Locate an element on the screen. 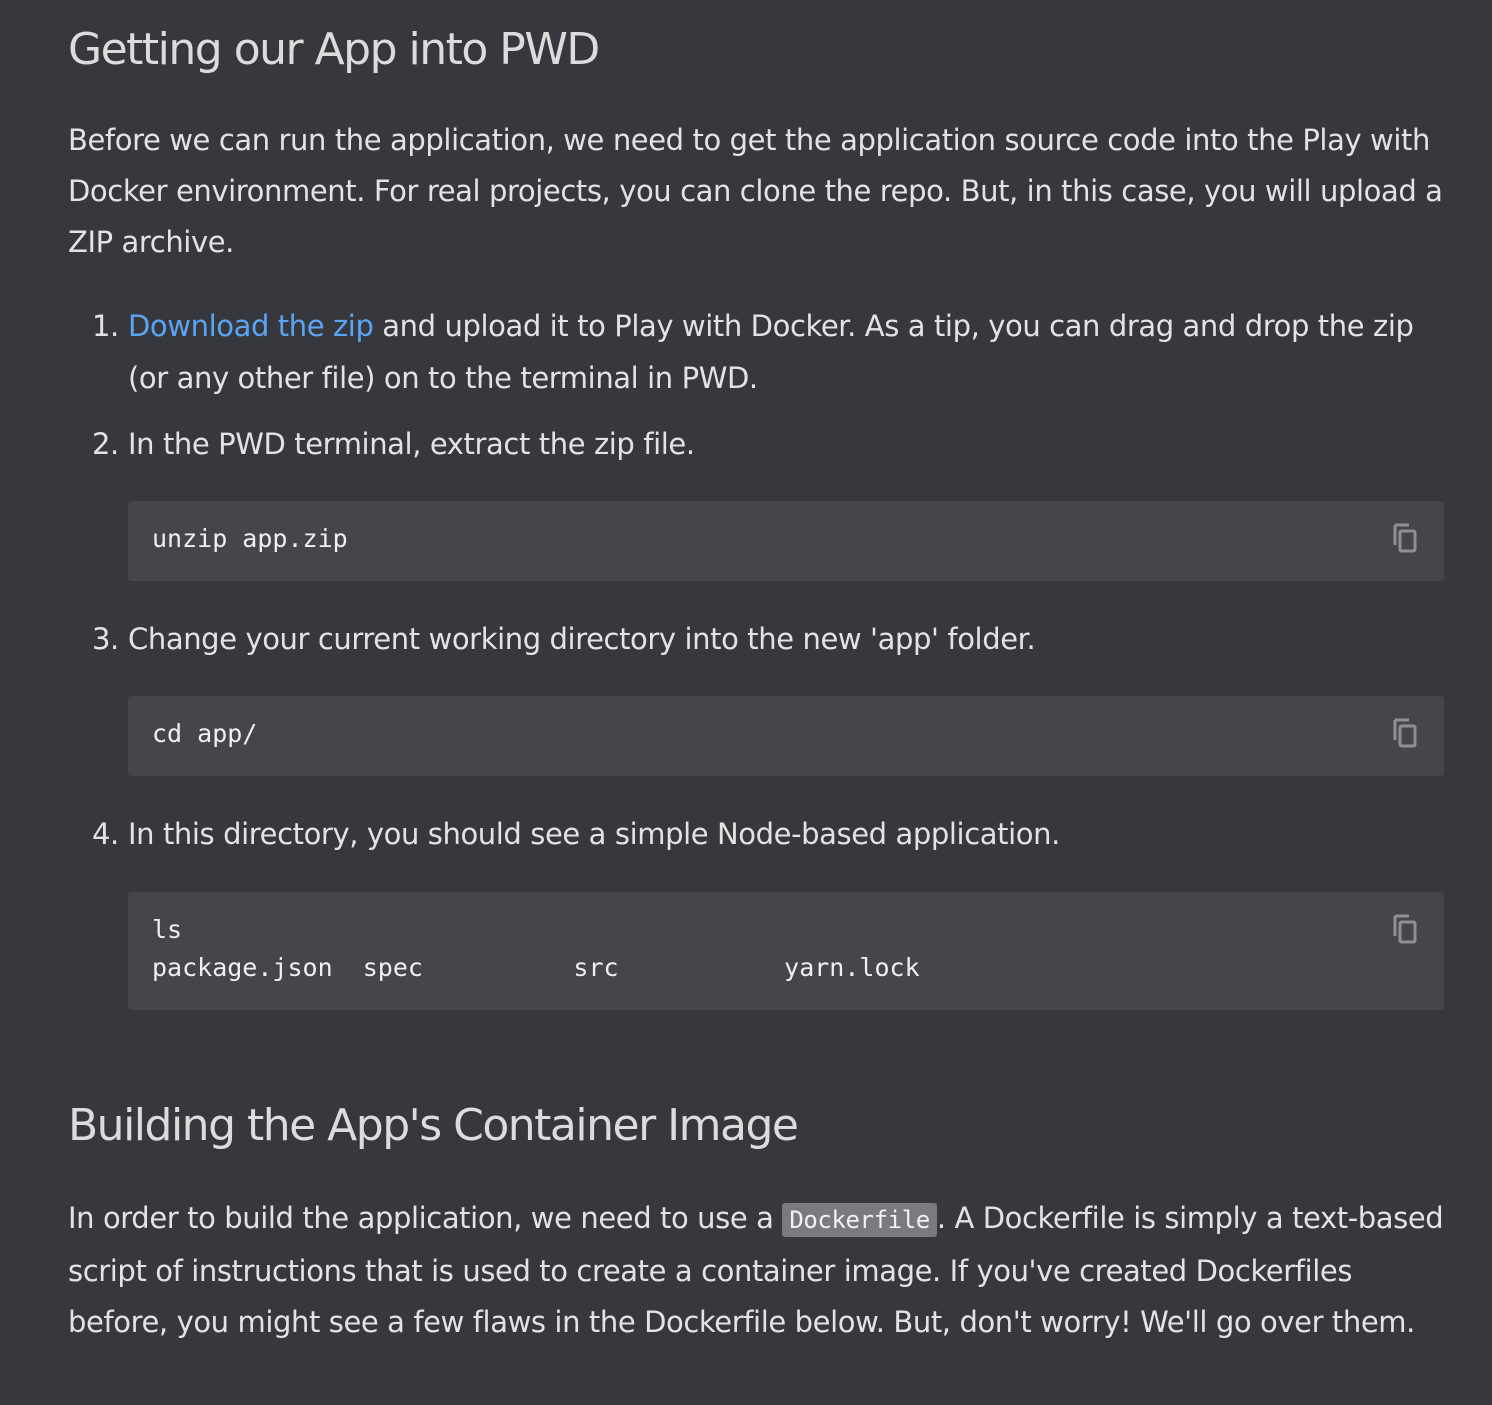 The height and width of the screenshot is (1405, 1492). code-text: cd app/ is located at coordinates (786, 734).